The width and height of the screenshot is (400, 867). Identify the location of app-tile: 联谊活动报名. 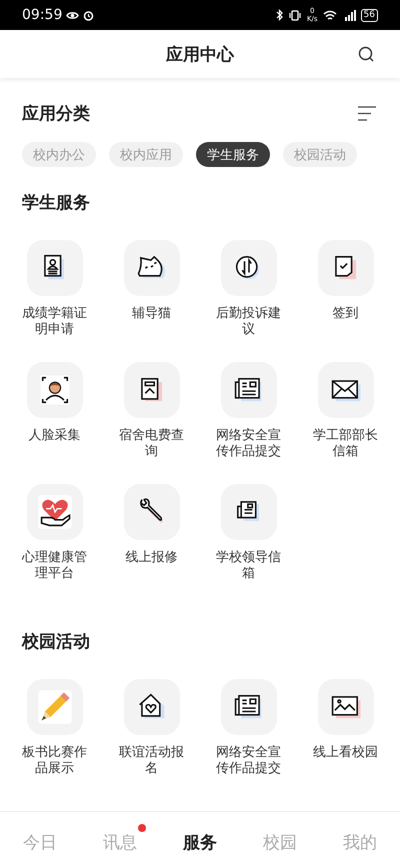
(151, 740).